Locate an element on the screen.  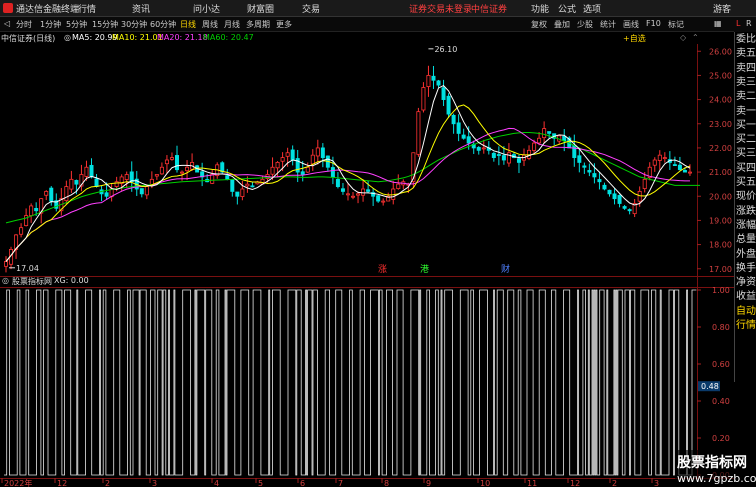
lower-indicator-bar: ◎ 股票指标网 XG: 0.00 is located at coordinates (367, 281).